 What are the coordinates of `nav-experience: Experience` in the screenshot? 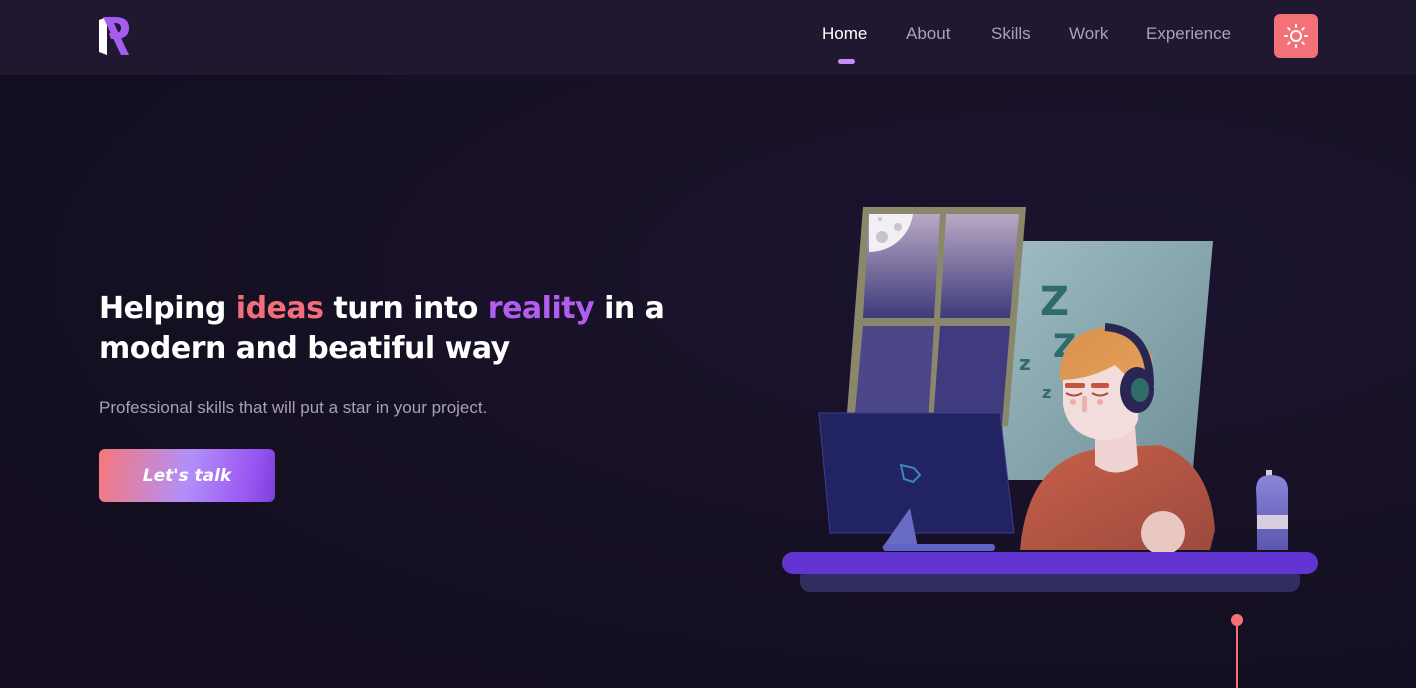 It's located at (1188, 34).